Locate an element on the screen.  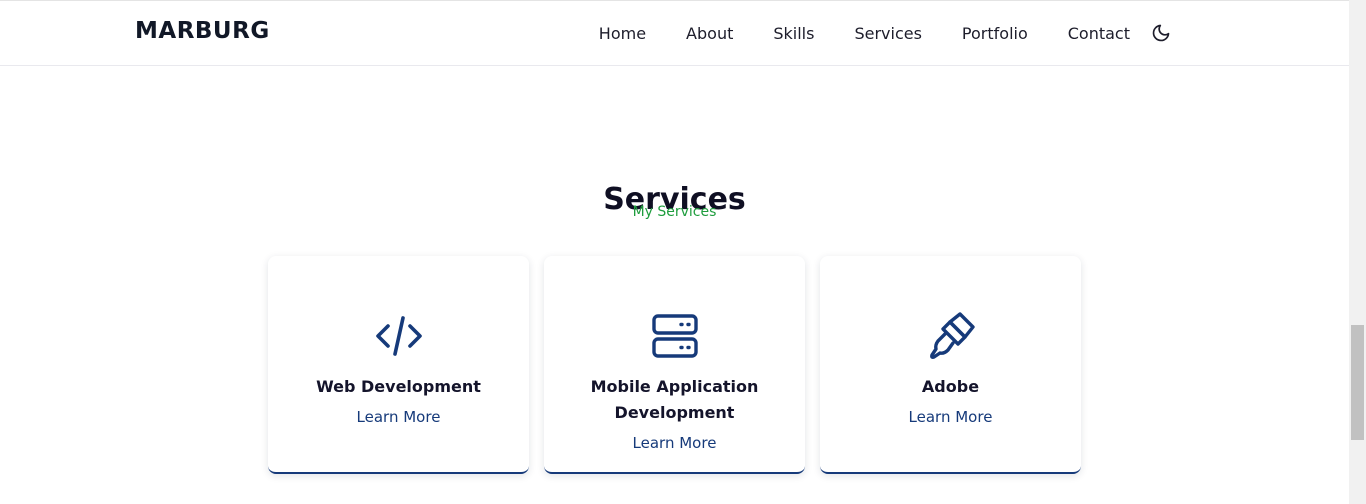
nav-link-services: Services is located at coordinates (887, 33).